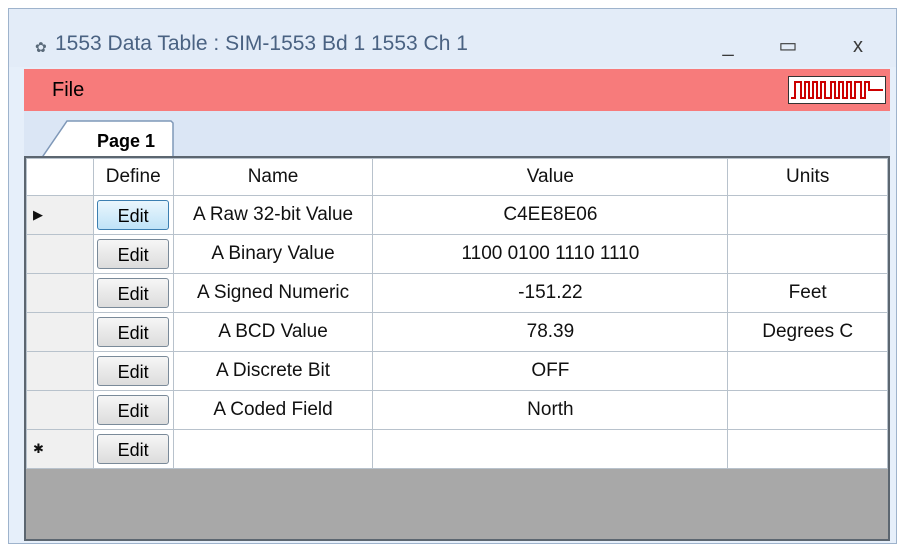 This screenshot has height=544, width=897. Describe the element at coordinates (60, 177) in the screenshot. I see `corner-cell` at that location.